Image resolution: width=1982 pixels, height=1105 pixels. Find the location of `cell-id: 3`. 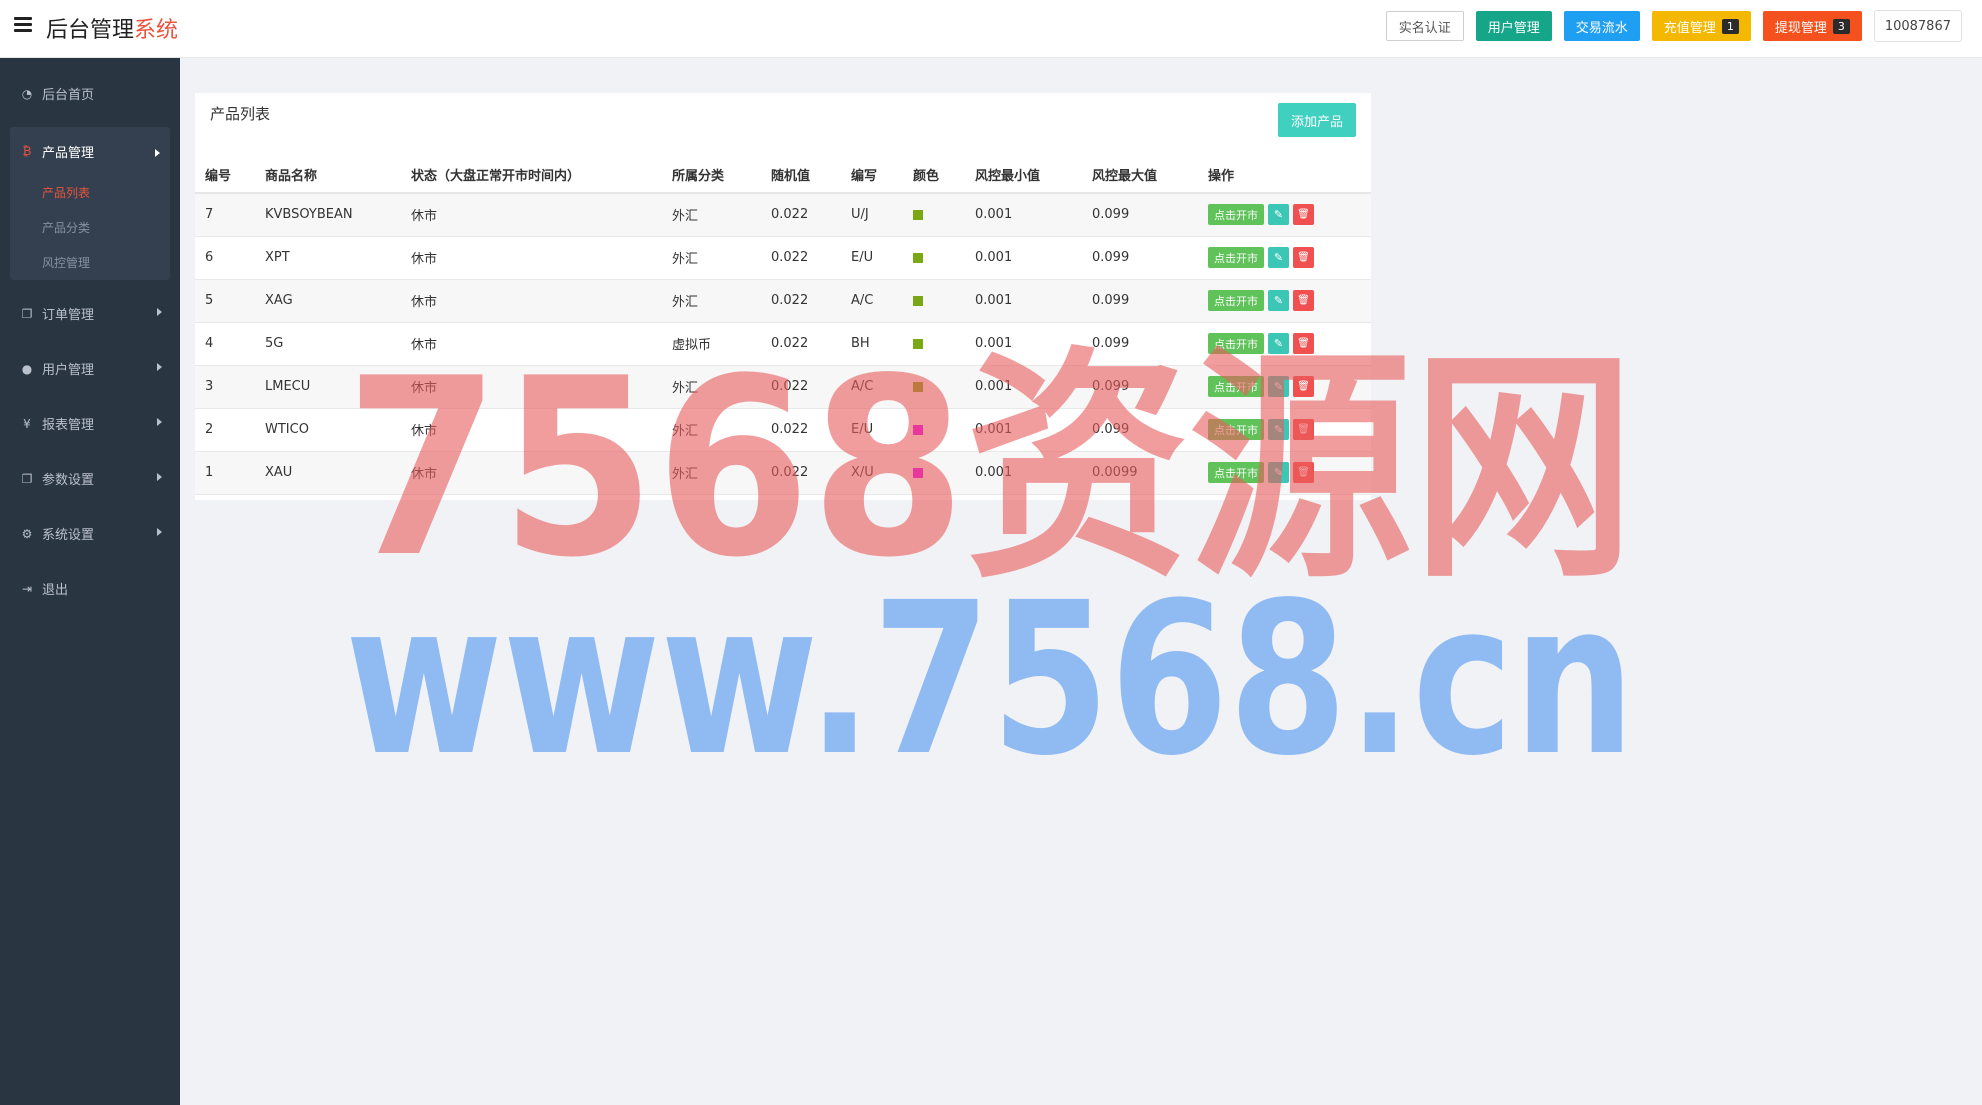

cell-id: 3 is located at coordinates (225, 387).